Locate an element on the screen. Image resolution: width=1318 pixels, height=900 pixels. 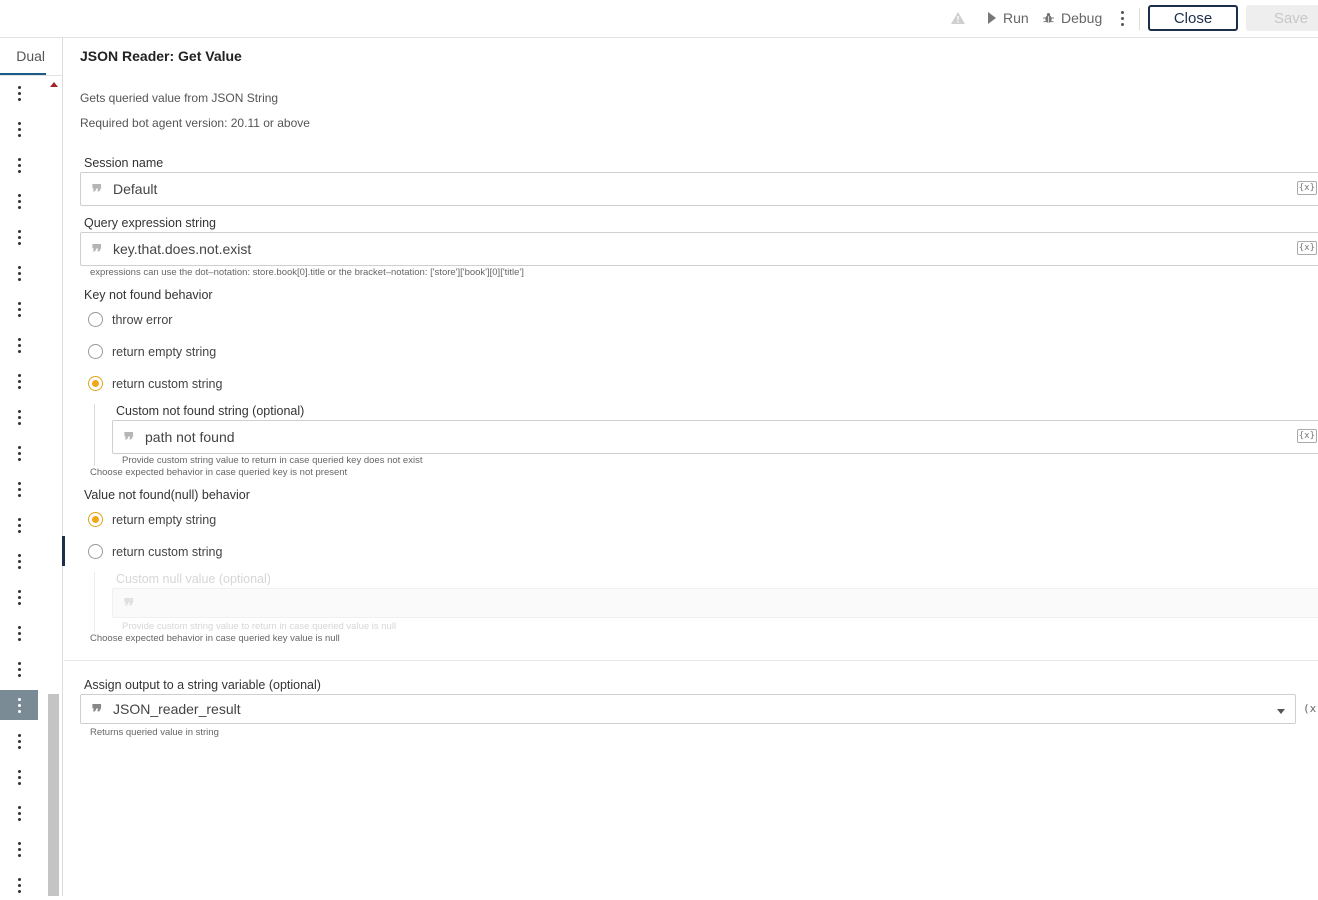
run-label: Run is located at coordinates (1016, 18).